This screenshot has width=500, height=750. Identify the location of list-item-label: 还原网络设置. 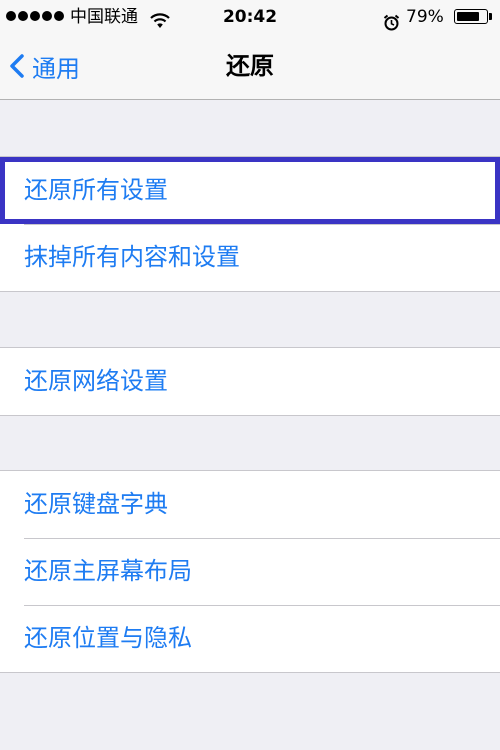
(96, 381).